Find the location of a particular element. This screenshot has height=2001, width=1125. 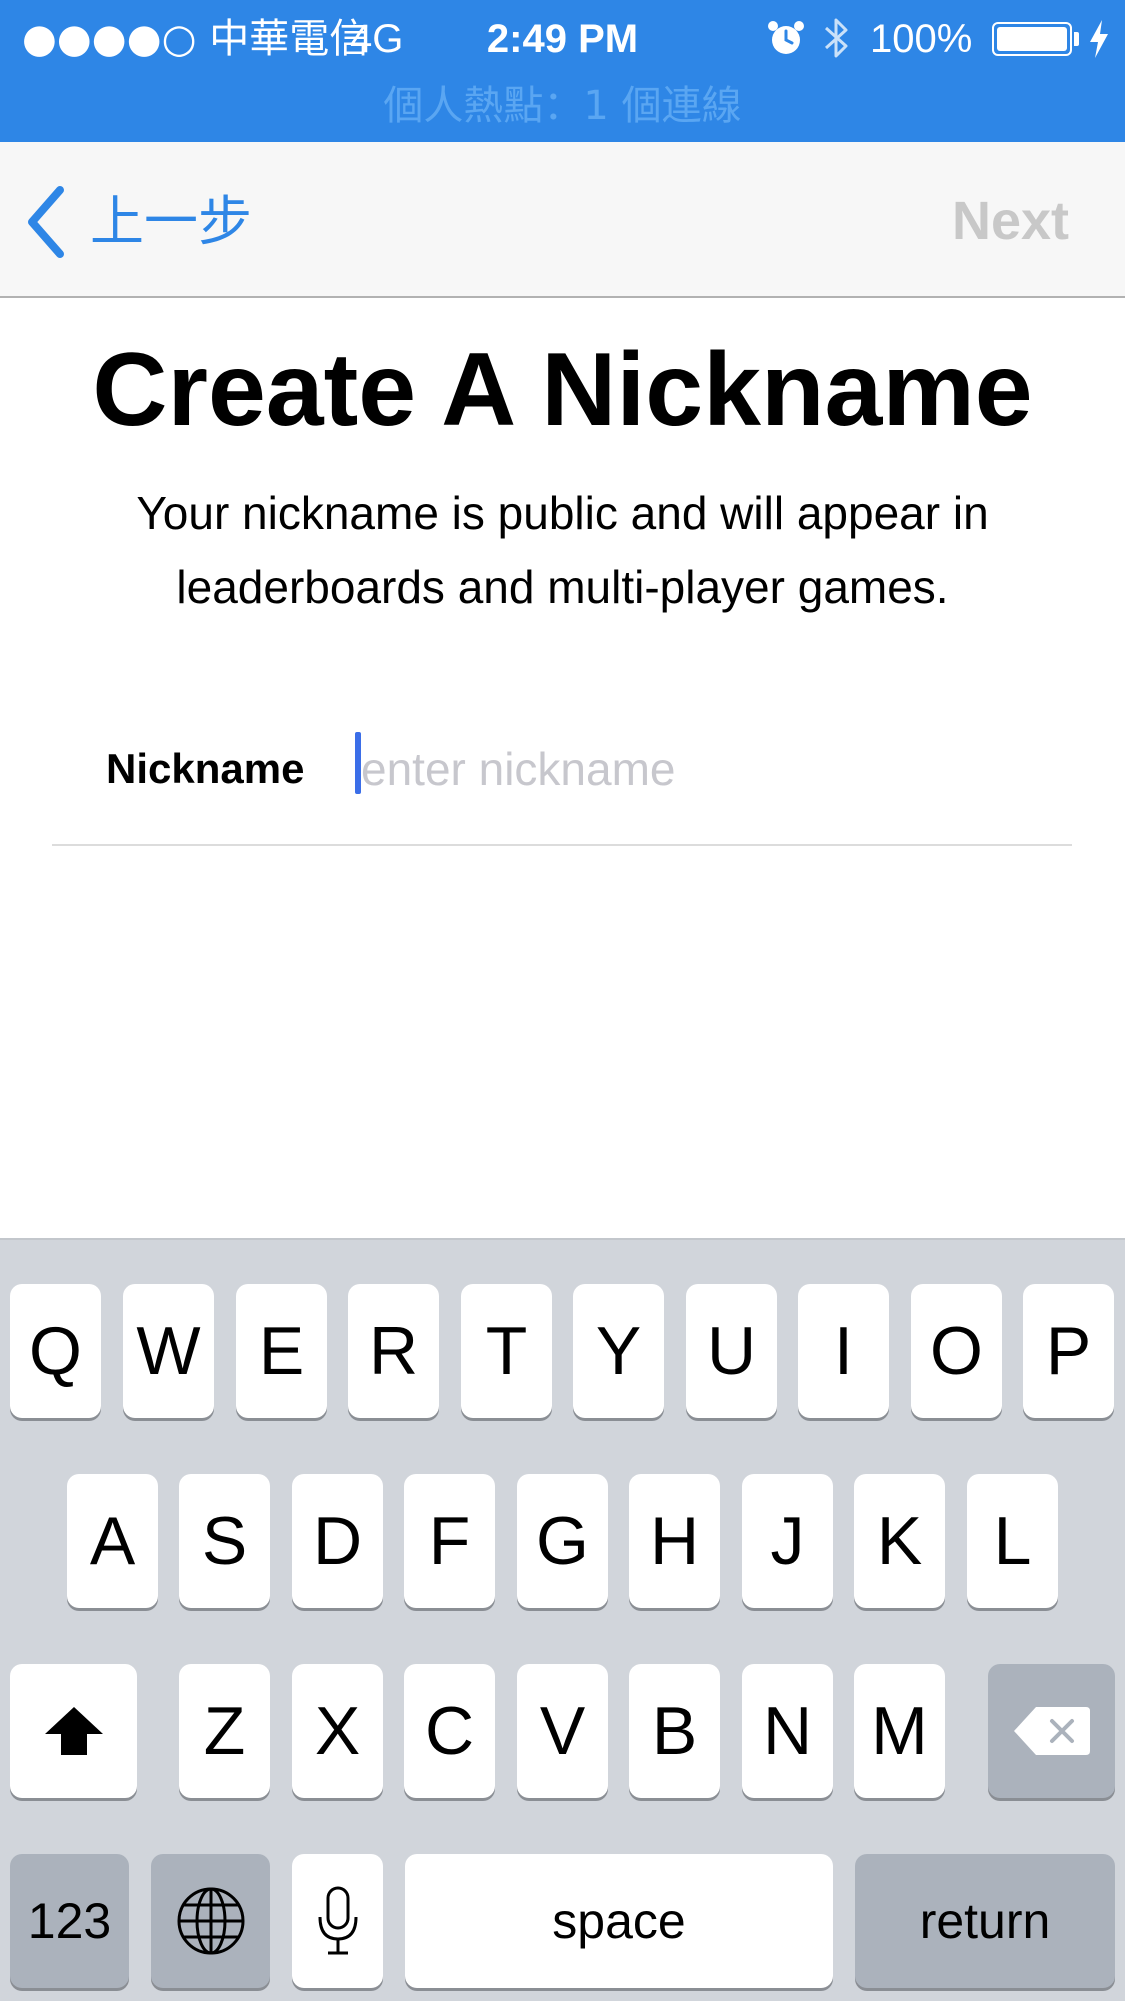

next-button: Next is located at coordinates (1010, 221).